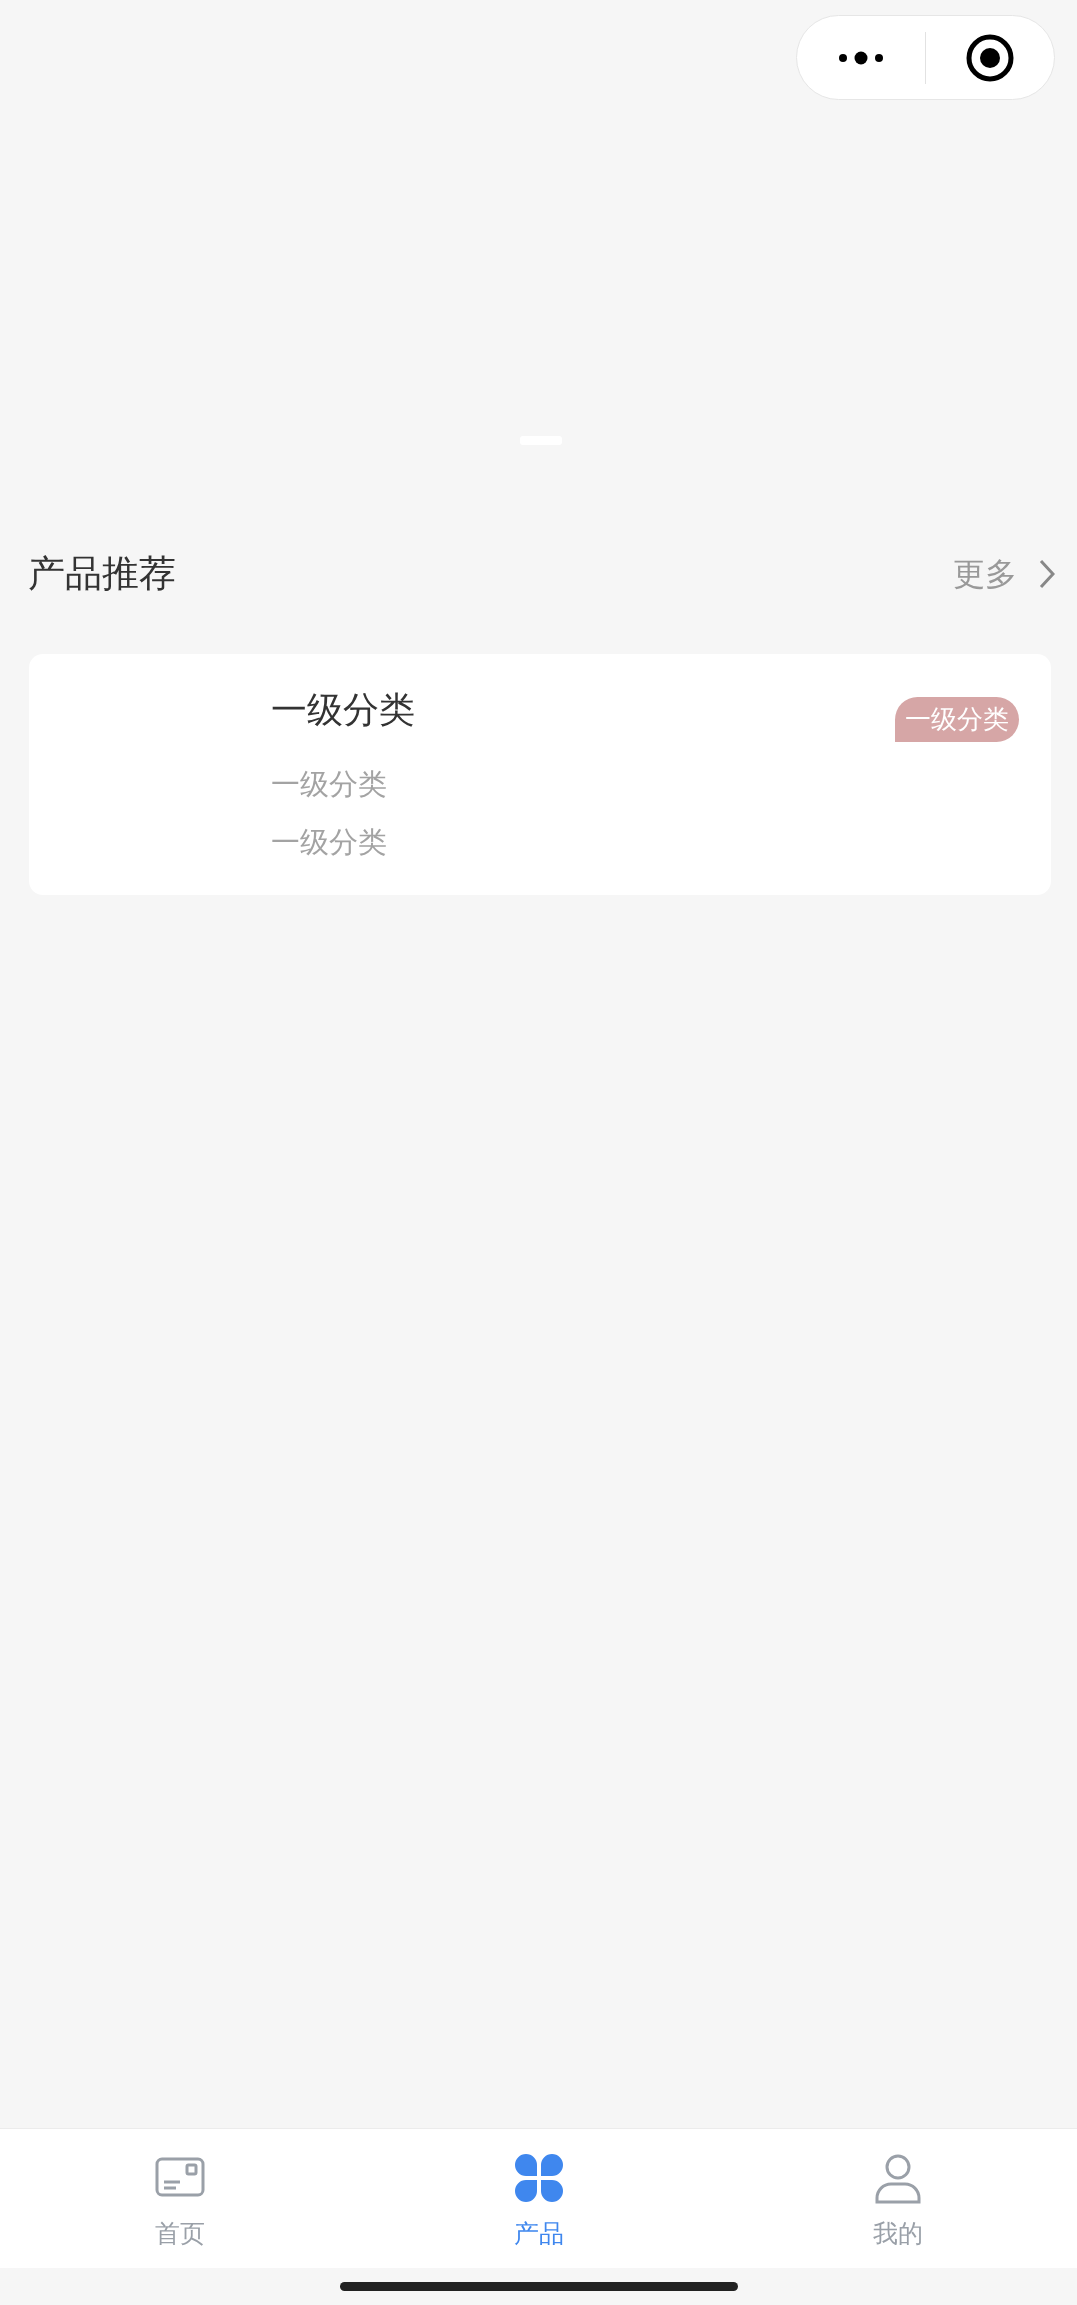  Describe the element at coordinates (1047, 574) in the screenshot. I see `chevron-right-icon` at that location.